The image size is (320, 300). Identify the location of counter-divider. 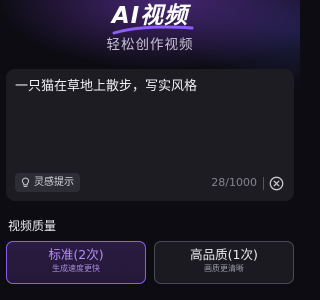
(263, 183).